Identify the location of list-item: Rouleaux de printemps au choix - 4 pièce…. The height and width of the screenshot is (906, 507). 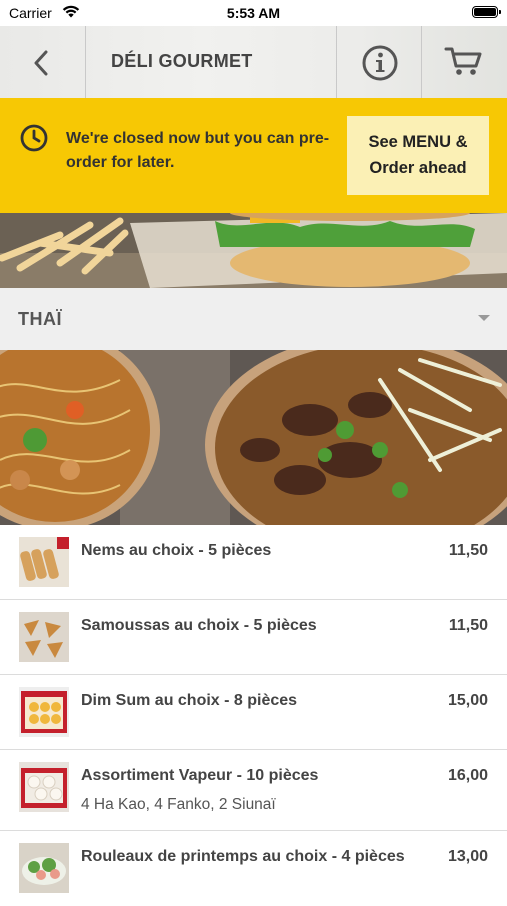
(253, 868).